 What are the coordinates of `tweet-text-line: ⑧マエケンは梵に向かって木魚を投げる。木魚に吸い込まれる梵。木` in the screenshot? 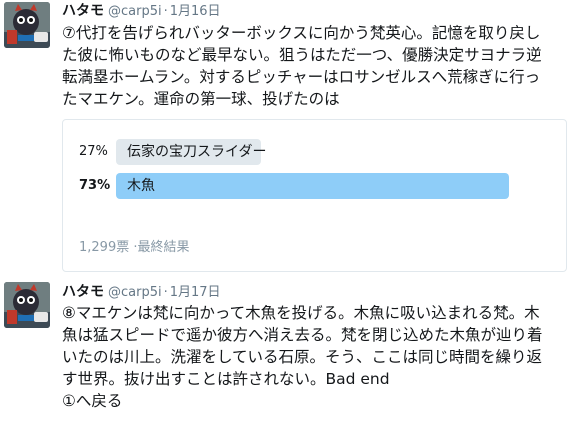 It's located at (301, 313).